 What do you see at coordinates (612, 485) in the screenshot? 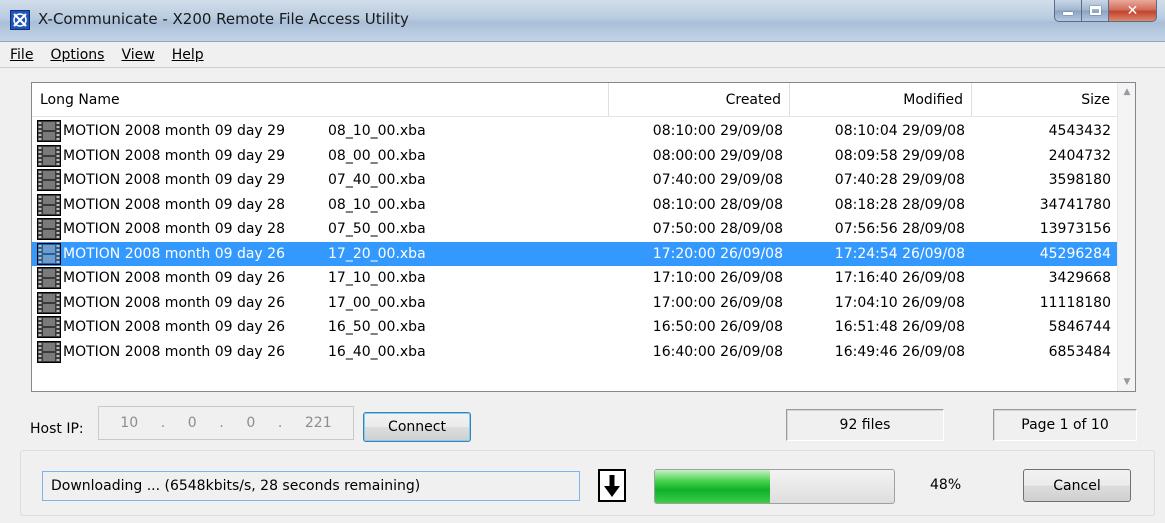
I see `download-arrow-icon` at bounding box center [612, 485].